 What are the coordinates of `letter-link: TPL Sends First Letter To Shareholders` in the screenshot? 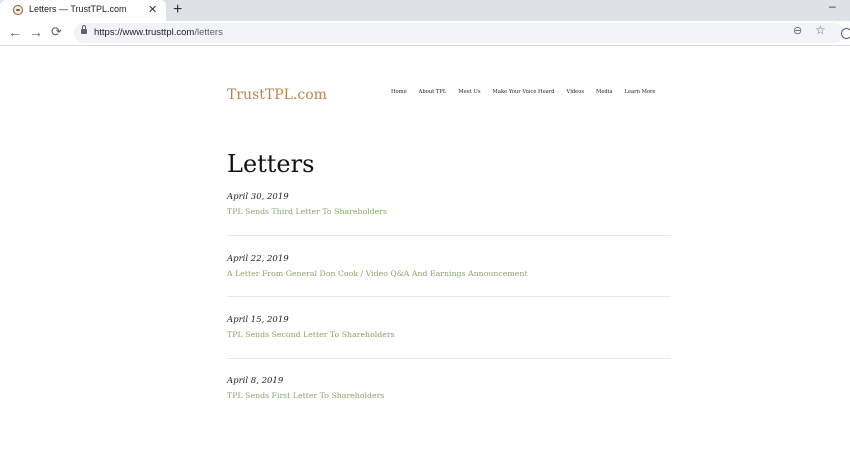 It's located at (449, 396).